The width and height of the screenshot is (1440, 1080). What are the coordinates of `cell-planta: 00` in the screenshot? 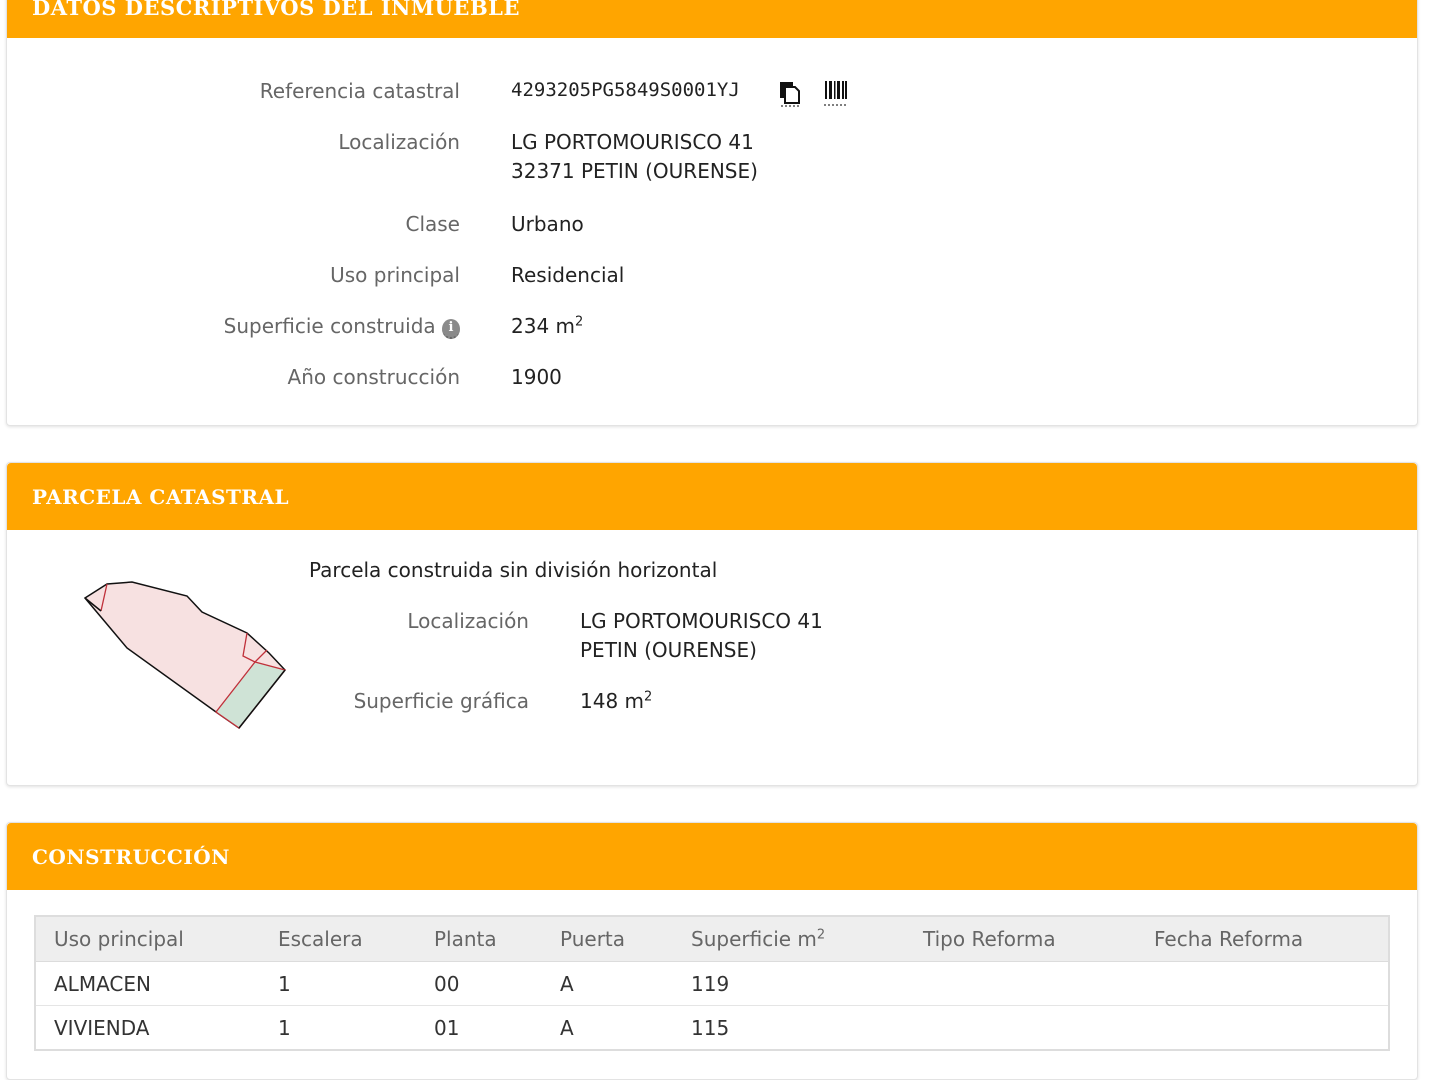 It's located at (479, 983).